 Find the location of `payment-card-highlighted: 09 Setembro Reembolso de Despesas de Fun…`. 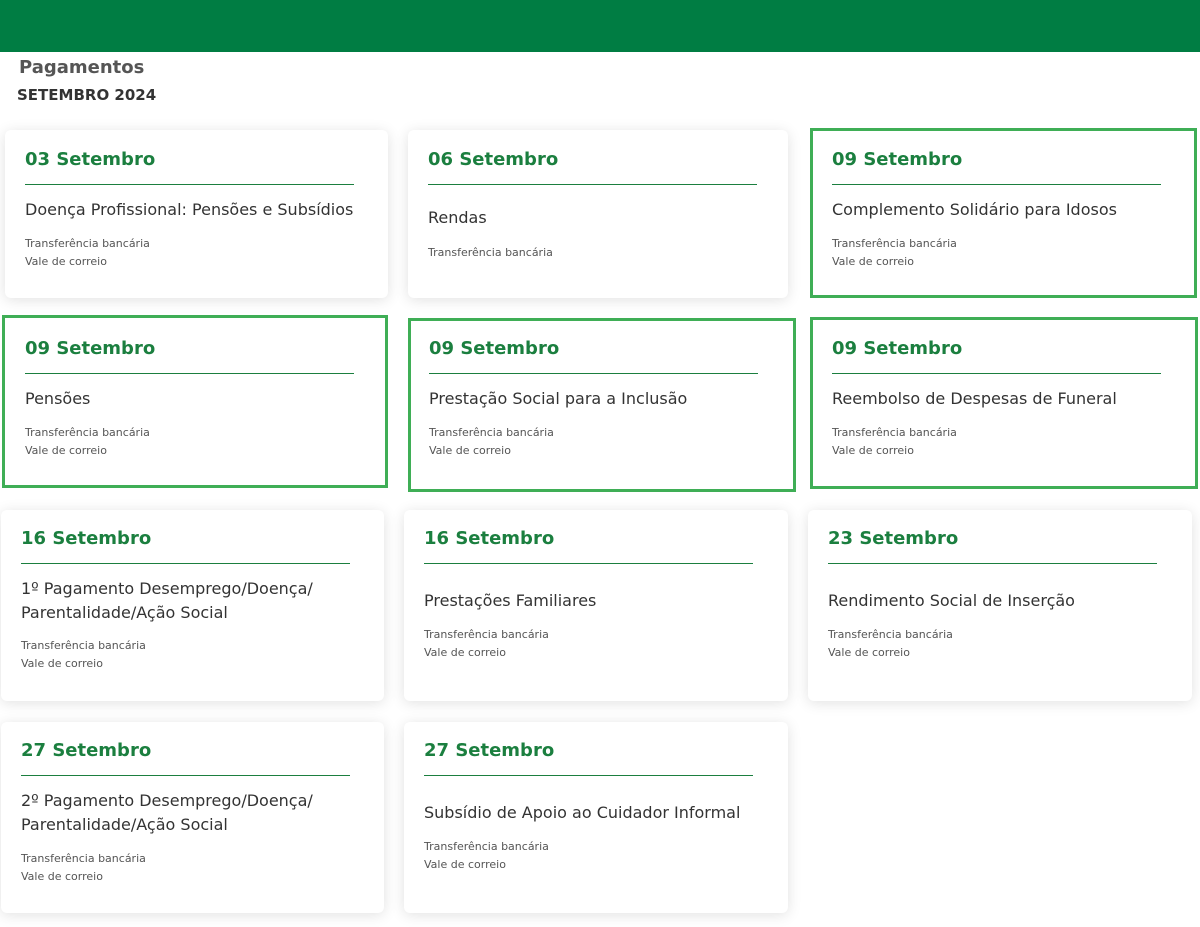

payment-card-highlighted: 09 Setembro Reembolso de Despesas de Fun… is located at coordinates (1004, 403).